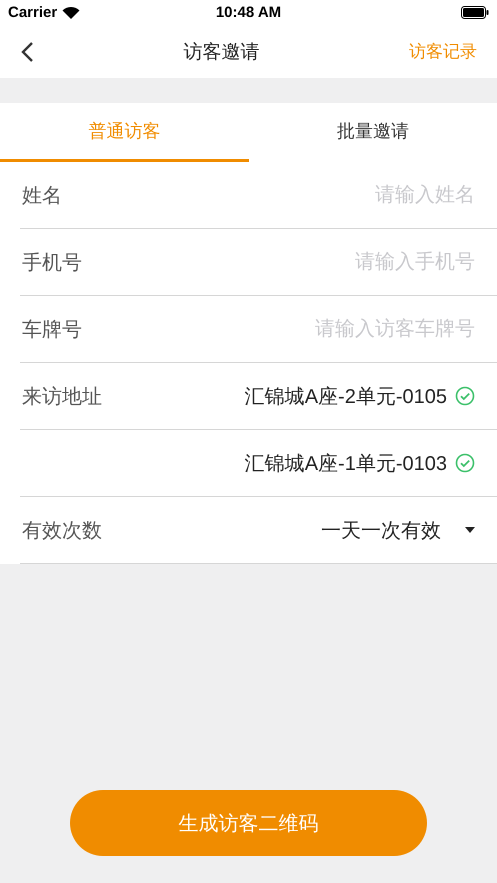  I want to click on field-label: 手机号, so click(51, 263).